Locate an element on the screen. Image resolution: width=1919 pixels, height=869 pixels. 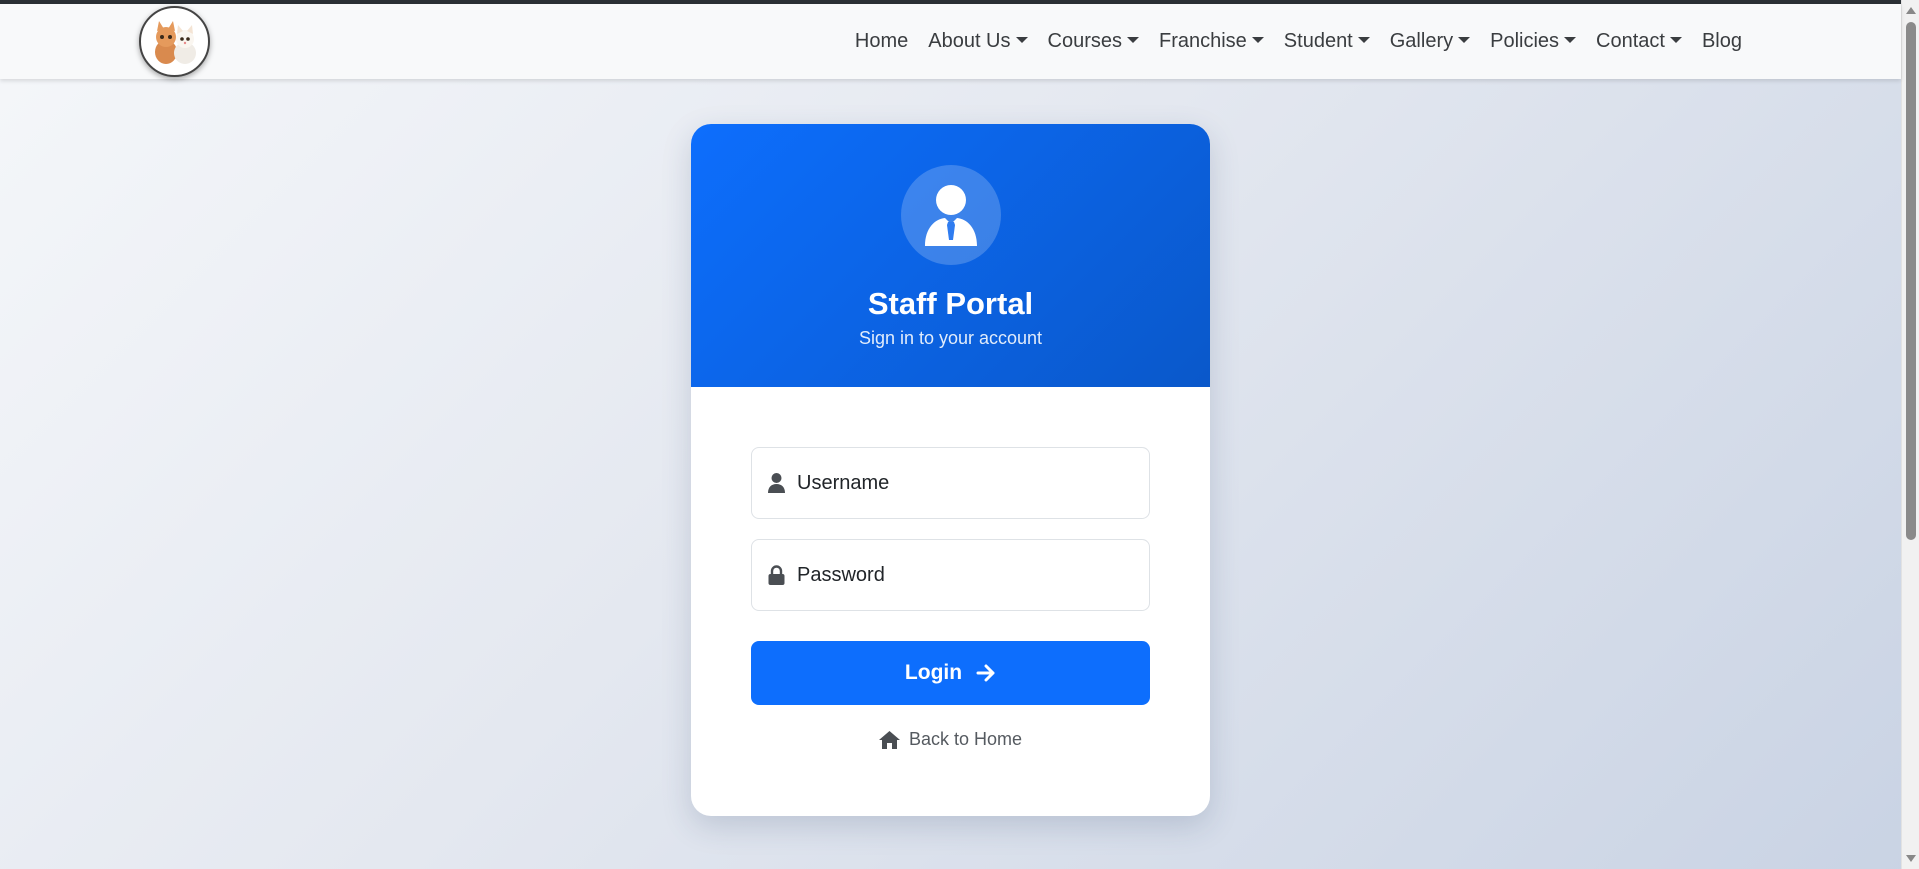
site-logo is located at coordinates (174, 41).